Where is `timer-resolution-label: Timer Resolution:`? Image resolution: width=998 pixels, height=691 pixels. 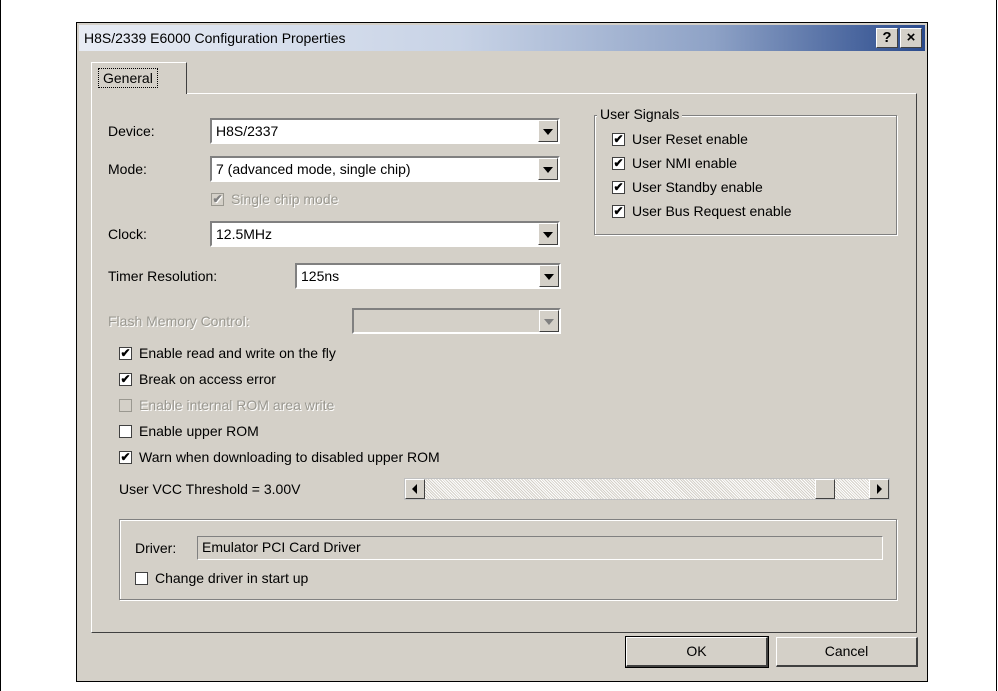 timer-resolution-label: Timer Resolution: is located at coordinates (163, 276).